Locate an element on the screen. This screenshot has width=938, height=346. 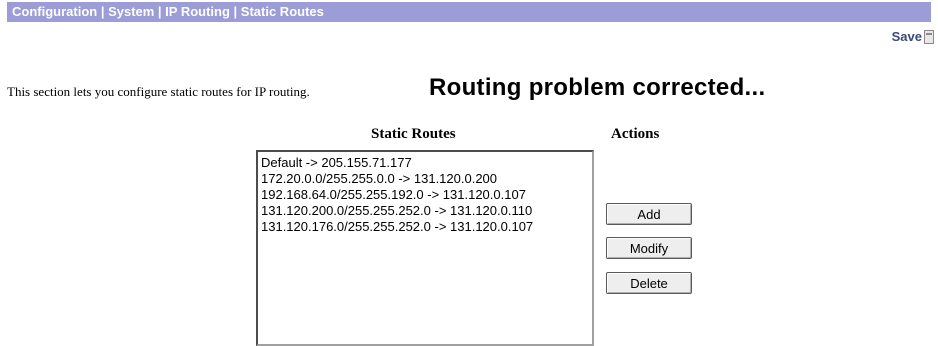
route-item: 172.20.0.0/255.255.0.0 -> 131.120.0.200 is located at coordinates (425, 179).